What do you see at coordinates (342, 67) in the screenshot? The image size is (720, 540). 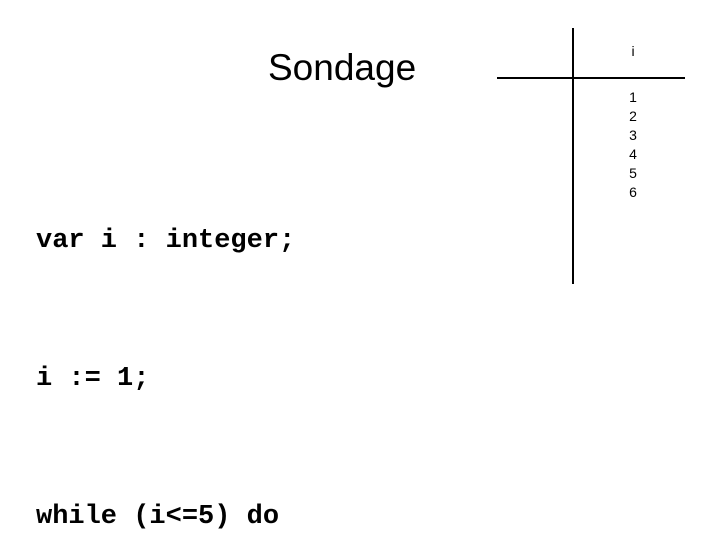 I see `page-title: Sondage` at bounding box center [342, 67].